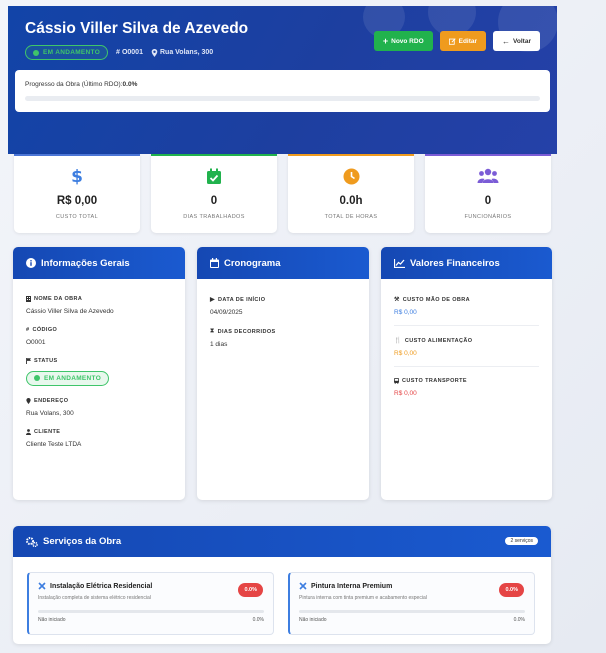  What do you see at coordinates (28, 361) in the screenshot?
I see `flag-icon` at bounding box center [28, 361].